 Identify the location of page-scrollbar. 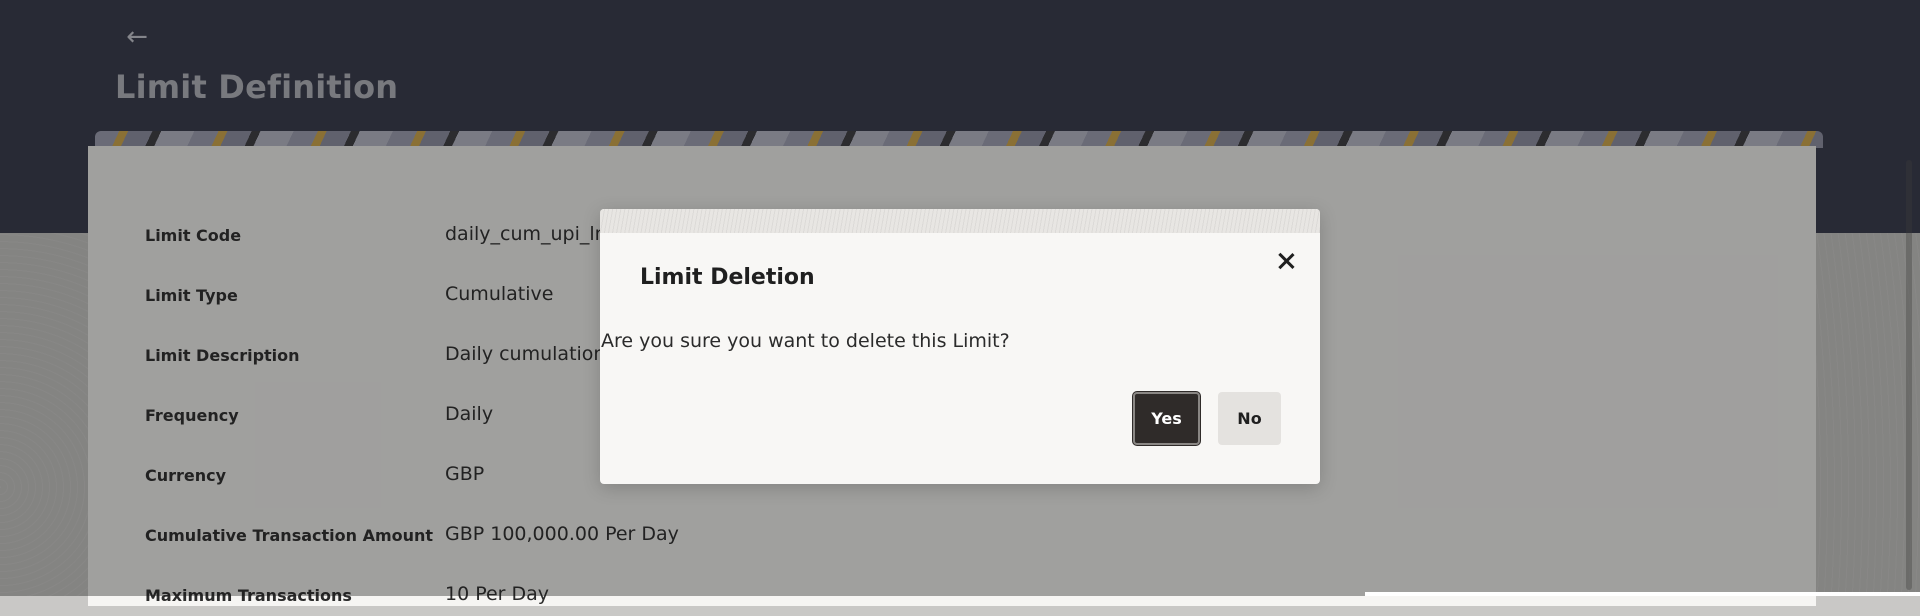
(1909, 375).